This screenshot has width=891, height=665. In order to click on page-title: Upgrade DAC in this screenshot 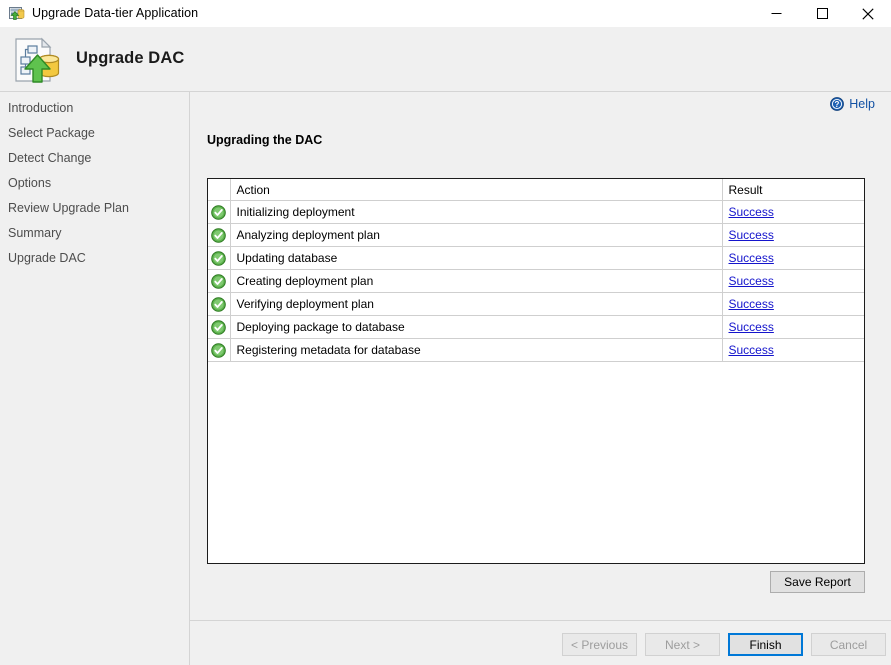, I will do `click(130, 58)`.